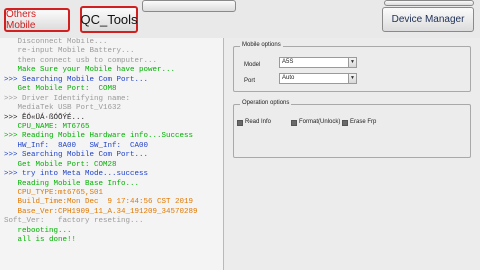  What do you see at coordinates (266, 103) in the screenshot?
I see `operation-options-title: Operation options` at bounding box center [266, 103].